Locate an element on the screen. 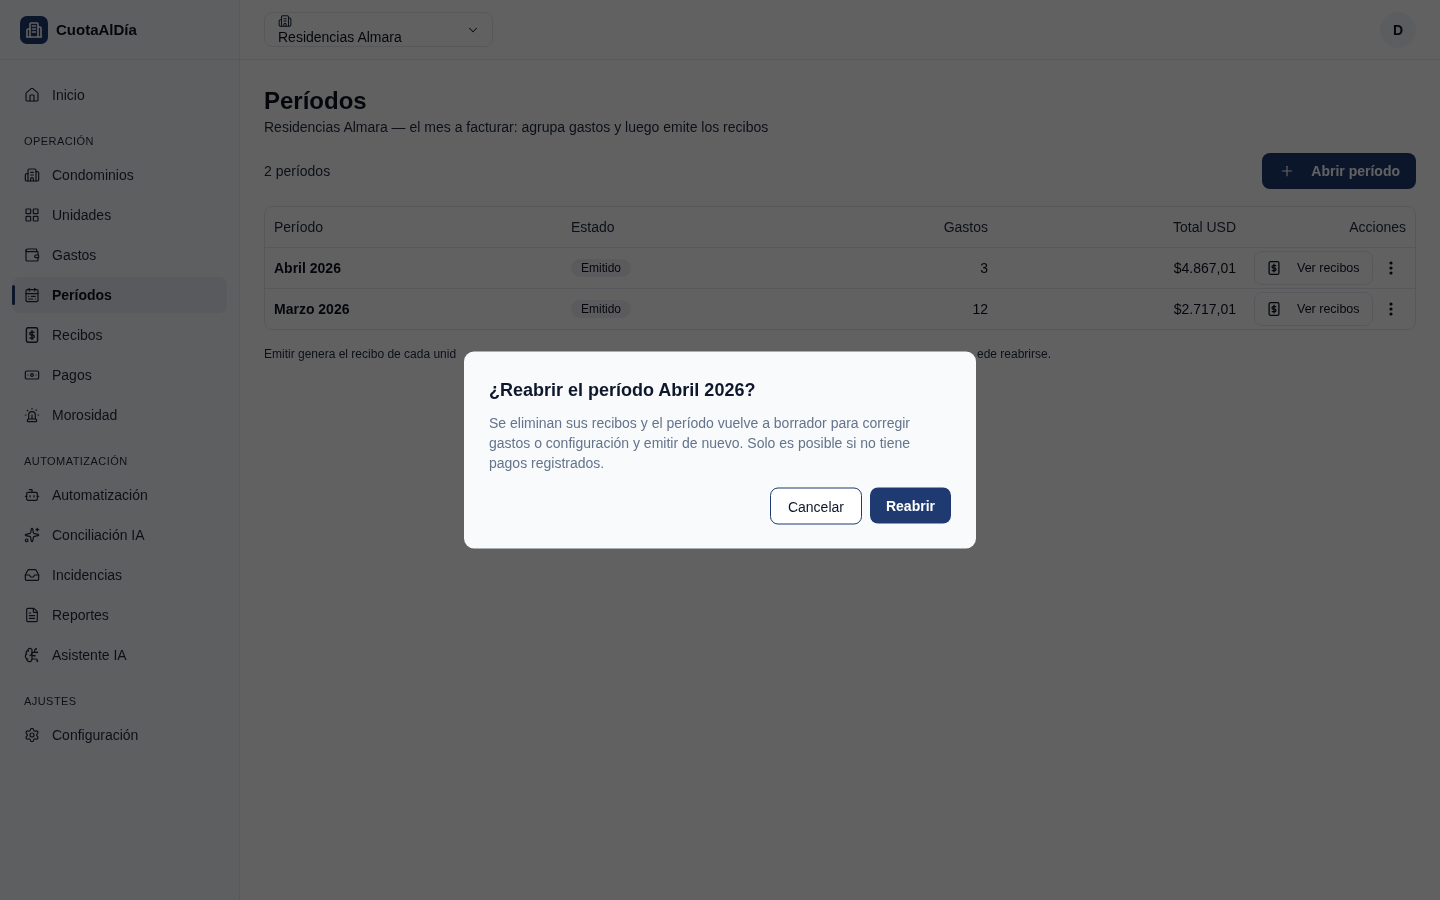 Image resolution: width=1440 pixels, height=900 pixels. page-title: Períodos is located at coordinates (316, 101).